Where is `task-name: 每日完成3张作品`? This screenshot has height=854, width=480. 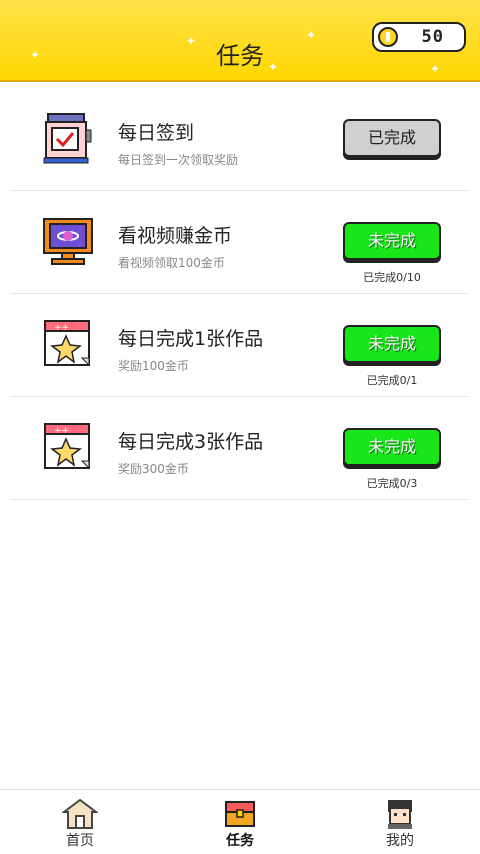 task-name: 每日完成3张作品 is located at coordinates (191, 442).